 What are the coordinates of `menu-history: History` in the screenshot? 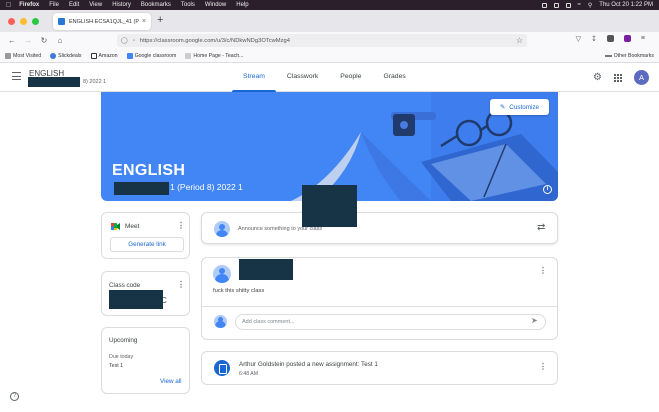 It's located at (121, 5).